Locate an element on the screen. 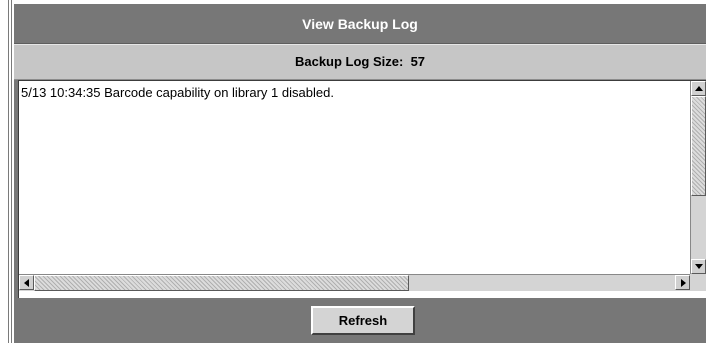  scroll-up-arrow-icon is located at coordinates (699, 88).